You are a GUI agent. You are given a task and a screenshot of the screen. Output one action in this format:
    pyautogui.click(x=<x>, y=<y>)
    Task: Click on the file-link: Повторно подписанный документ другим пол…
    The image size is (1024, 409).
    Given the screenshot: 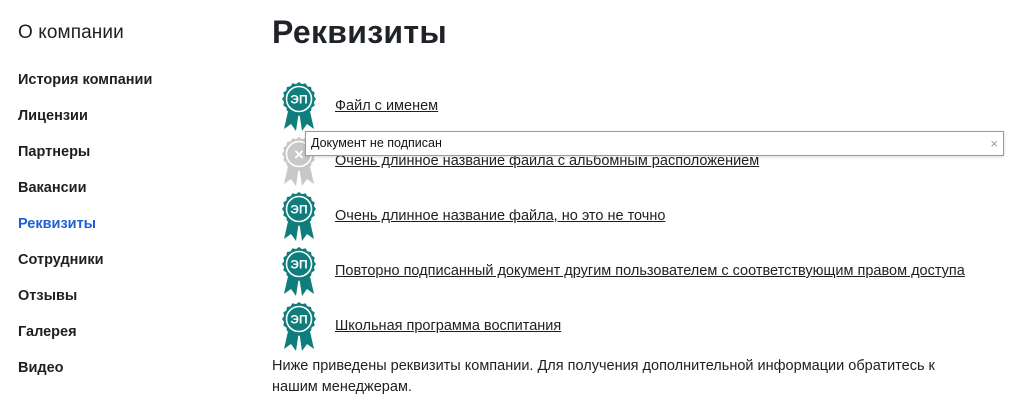 What is the action you would take?
    pyautogui.click(x=650, y=271)
    